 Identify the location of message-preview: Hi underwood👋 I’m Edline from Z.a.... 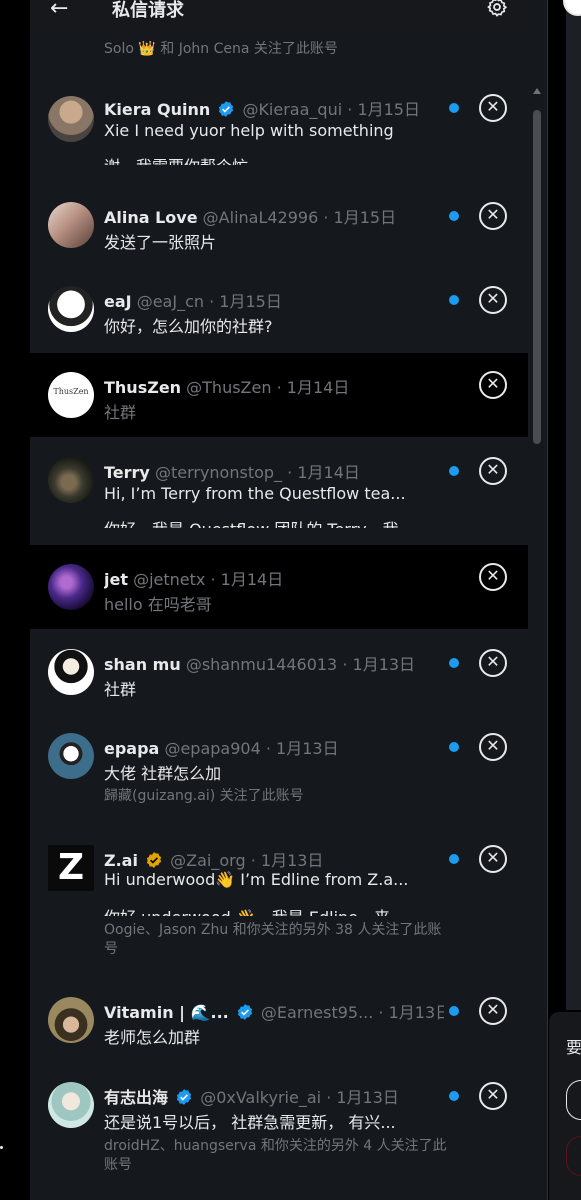
(256, 879).